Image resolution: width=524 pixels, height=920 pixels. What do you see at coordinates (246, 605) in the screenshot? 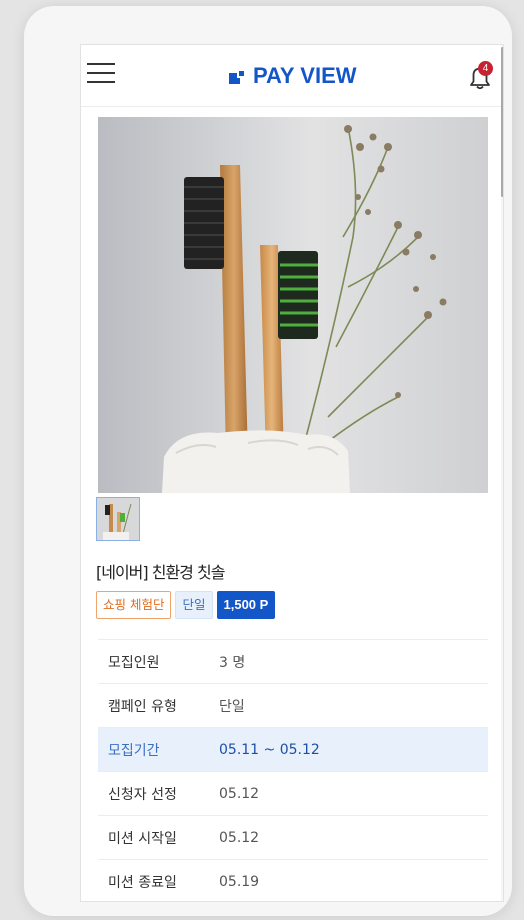
I see `reward-points-tag: 1,500 P` at bounding box center [246, 605].